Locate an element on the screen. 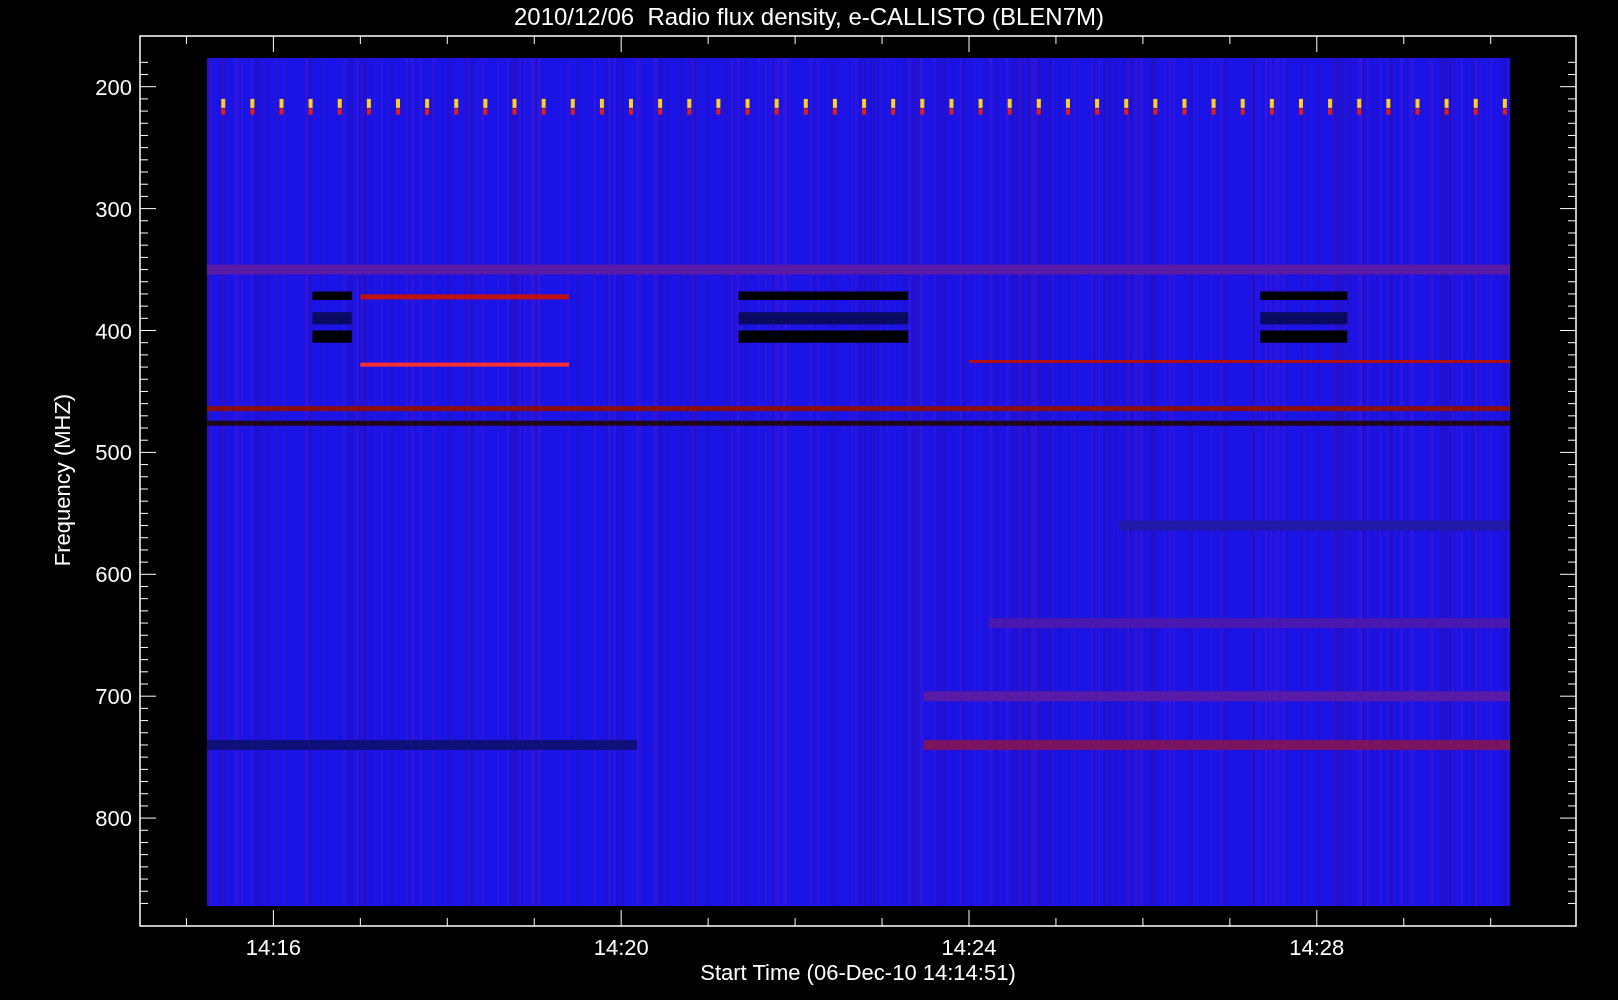  axis-tick-label: 14:20 is located at coordinates (621, 947).